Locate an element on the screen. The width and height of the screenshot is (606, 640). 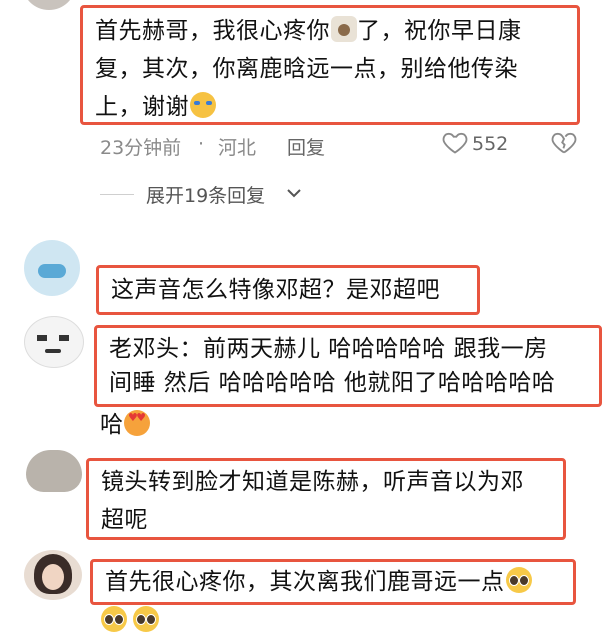
comment-text-box: 首先很心疼你，其次离我们鹿哥远一点 is located at coordinates (333, 582).